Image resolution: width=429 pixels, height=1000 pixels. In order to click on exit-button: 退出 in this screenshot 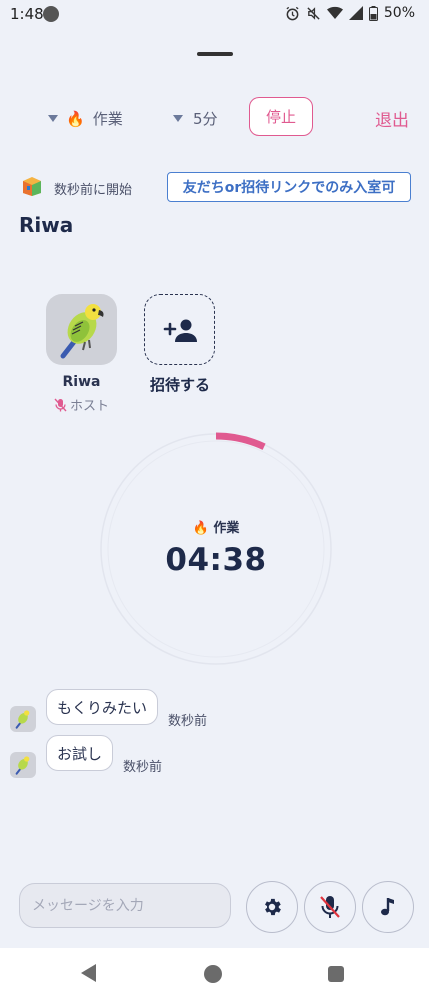, I will do `click(392, 118)`.